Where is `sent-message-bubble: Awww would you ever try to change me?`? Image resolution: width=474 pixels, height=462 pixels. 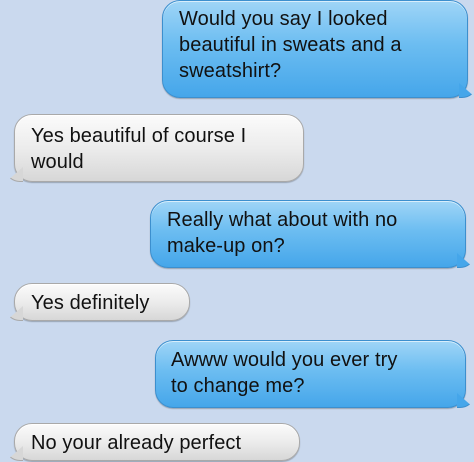 sent-message-bubble: Awww would you ever try to change me? is located at coordinates (310, 374).